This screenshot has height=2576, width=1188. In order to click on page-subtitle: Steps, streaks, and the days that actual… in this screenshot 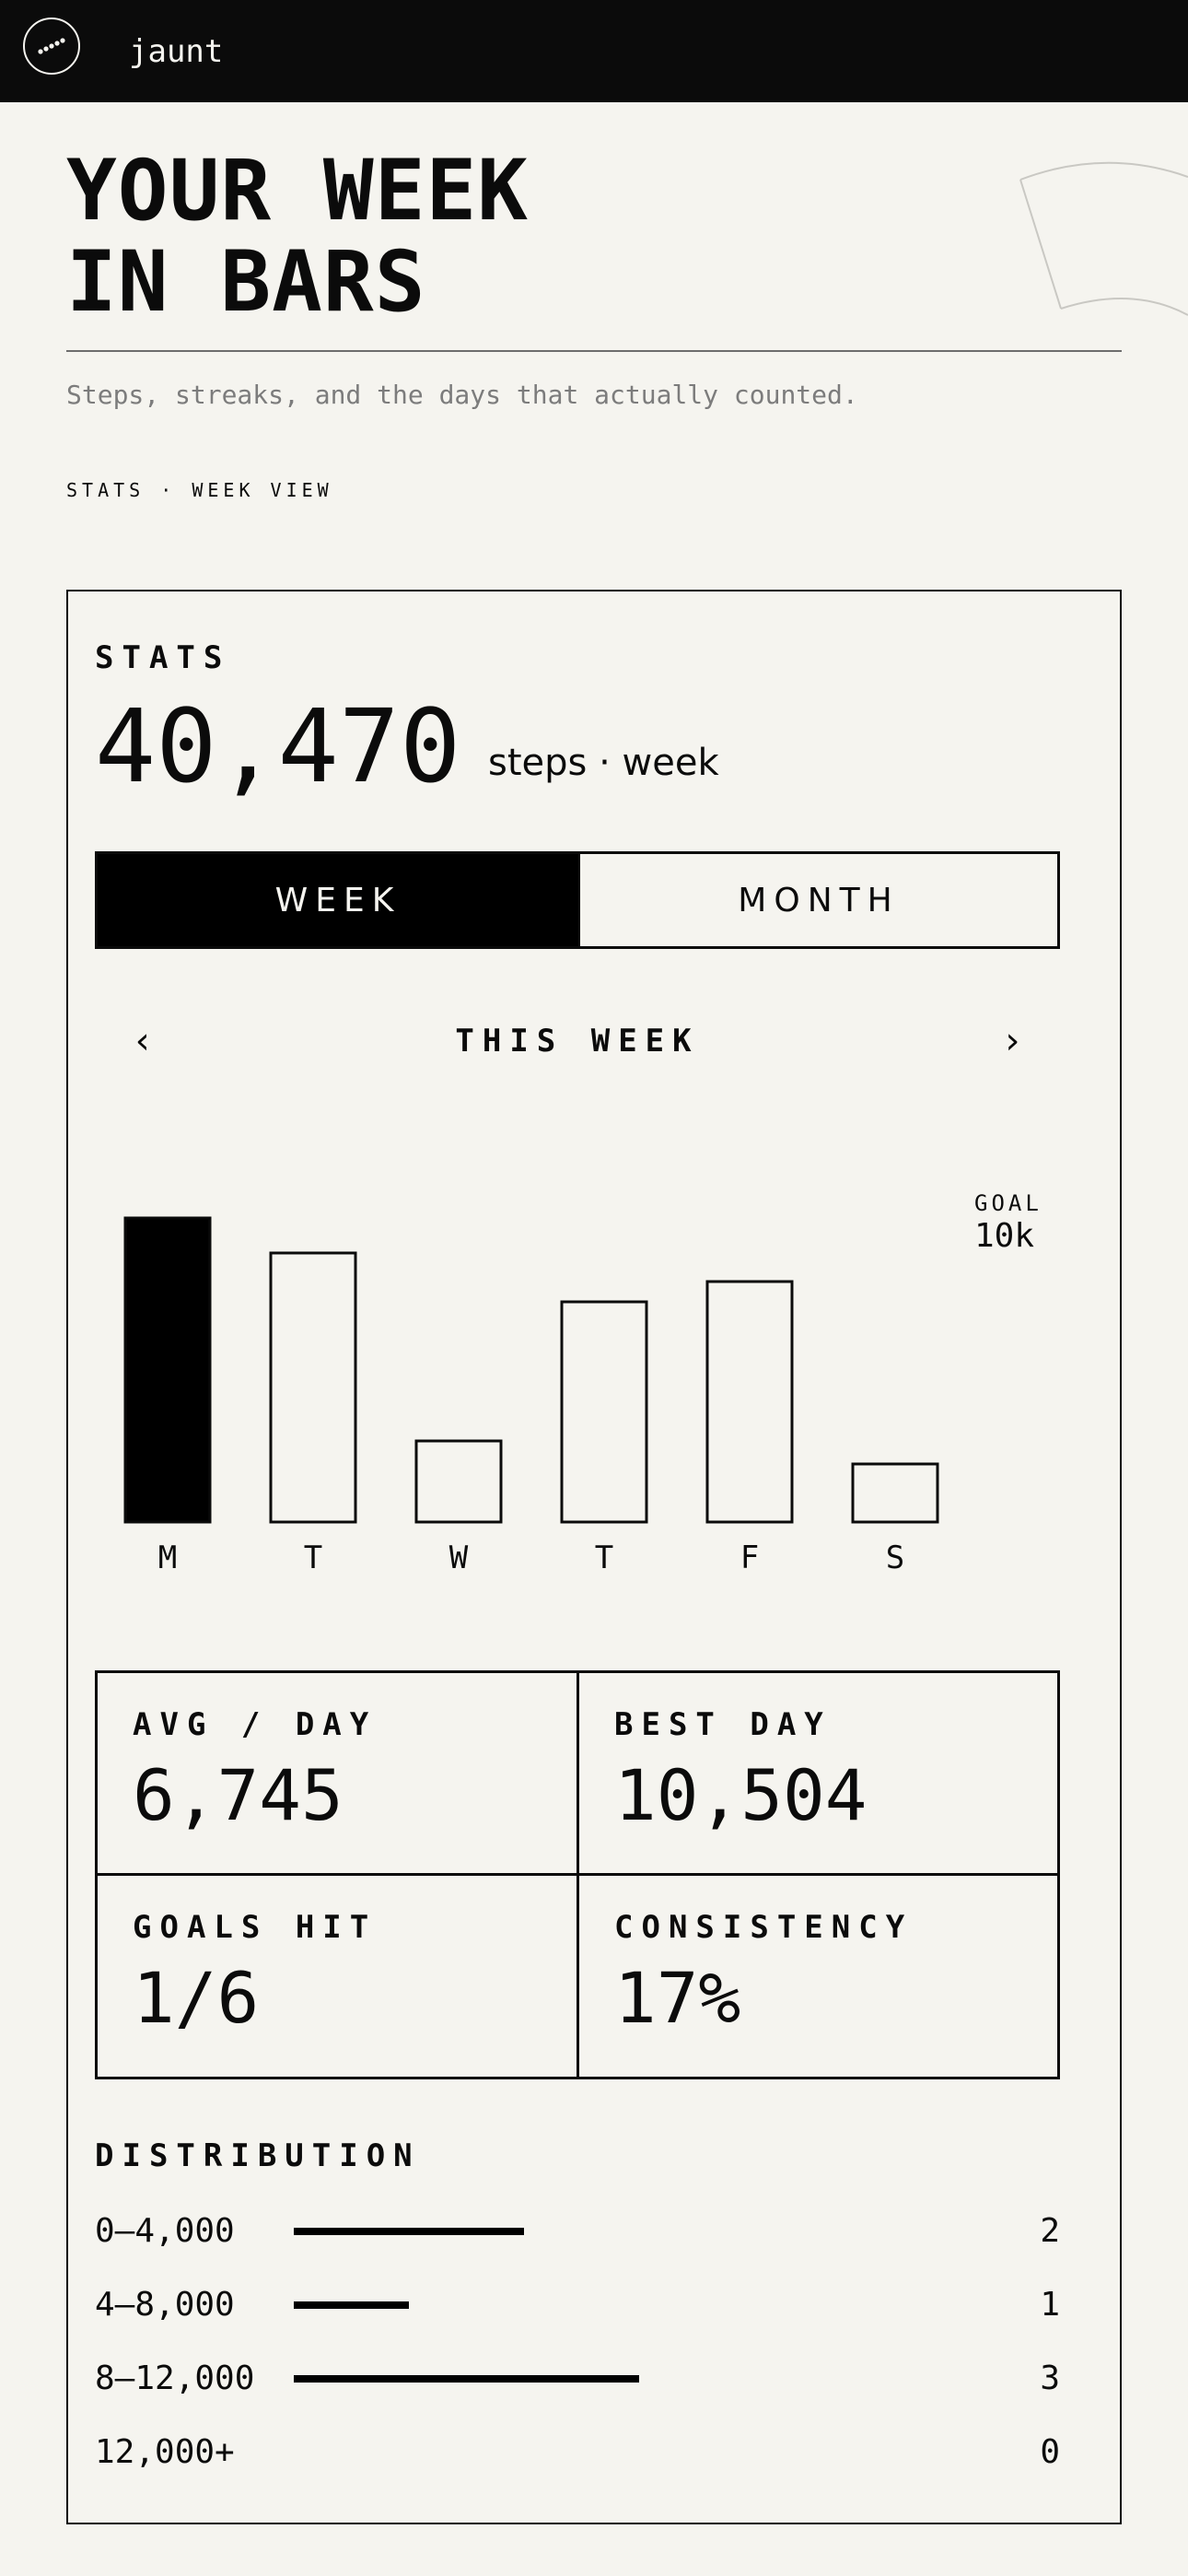, I will do `click(462, 395)`.